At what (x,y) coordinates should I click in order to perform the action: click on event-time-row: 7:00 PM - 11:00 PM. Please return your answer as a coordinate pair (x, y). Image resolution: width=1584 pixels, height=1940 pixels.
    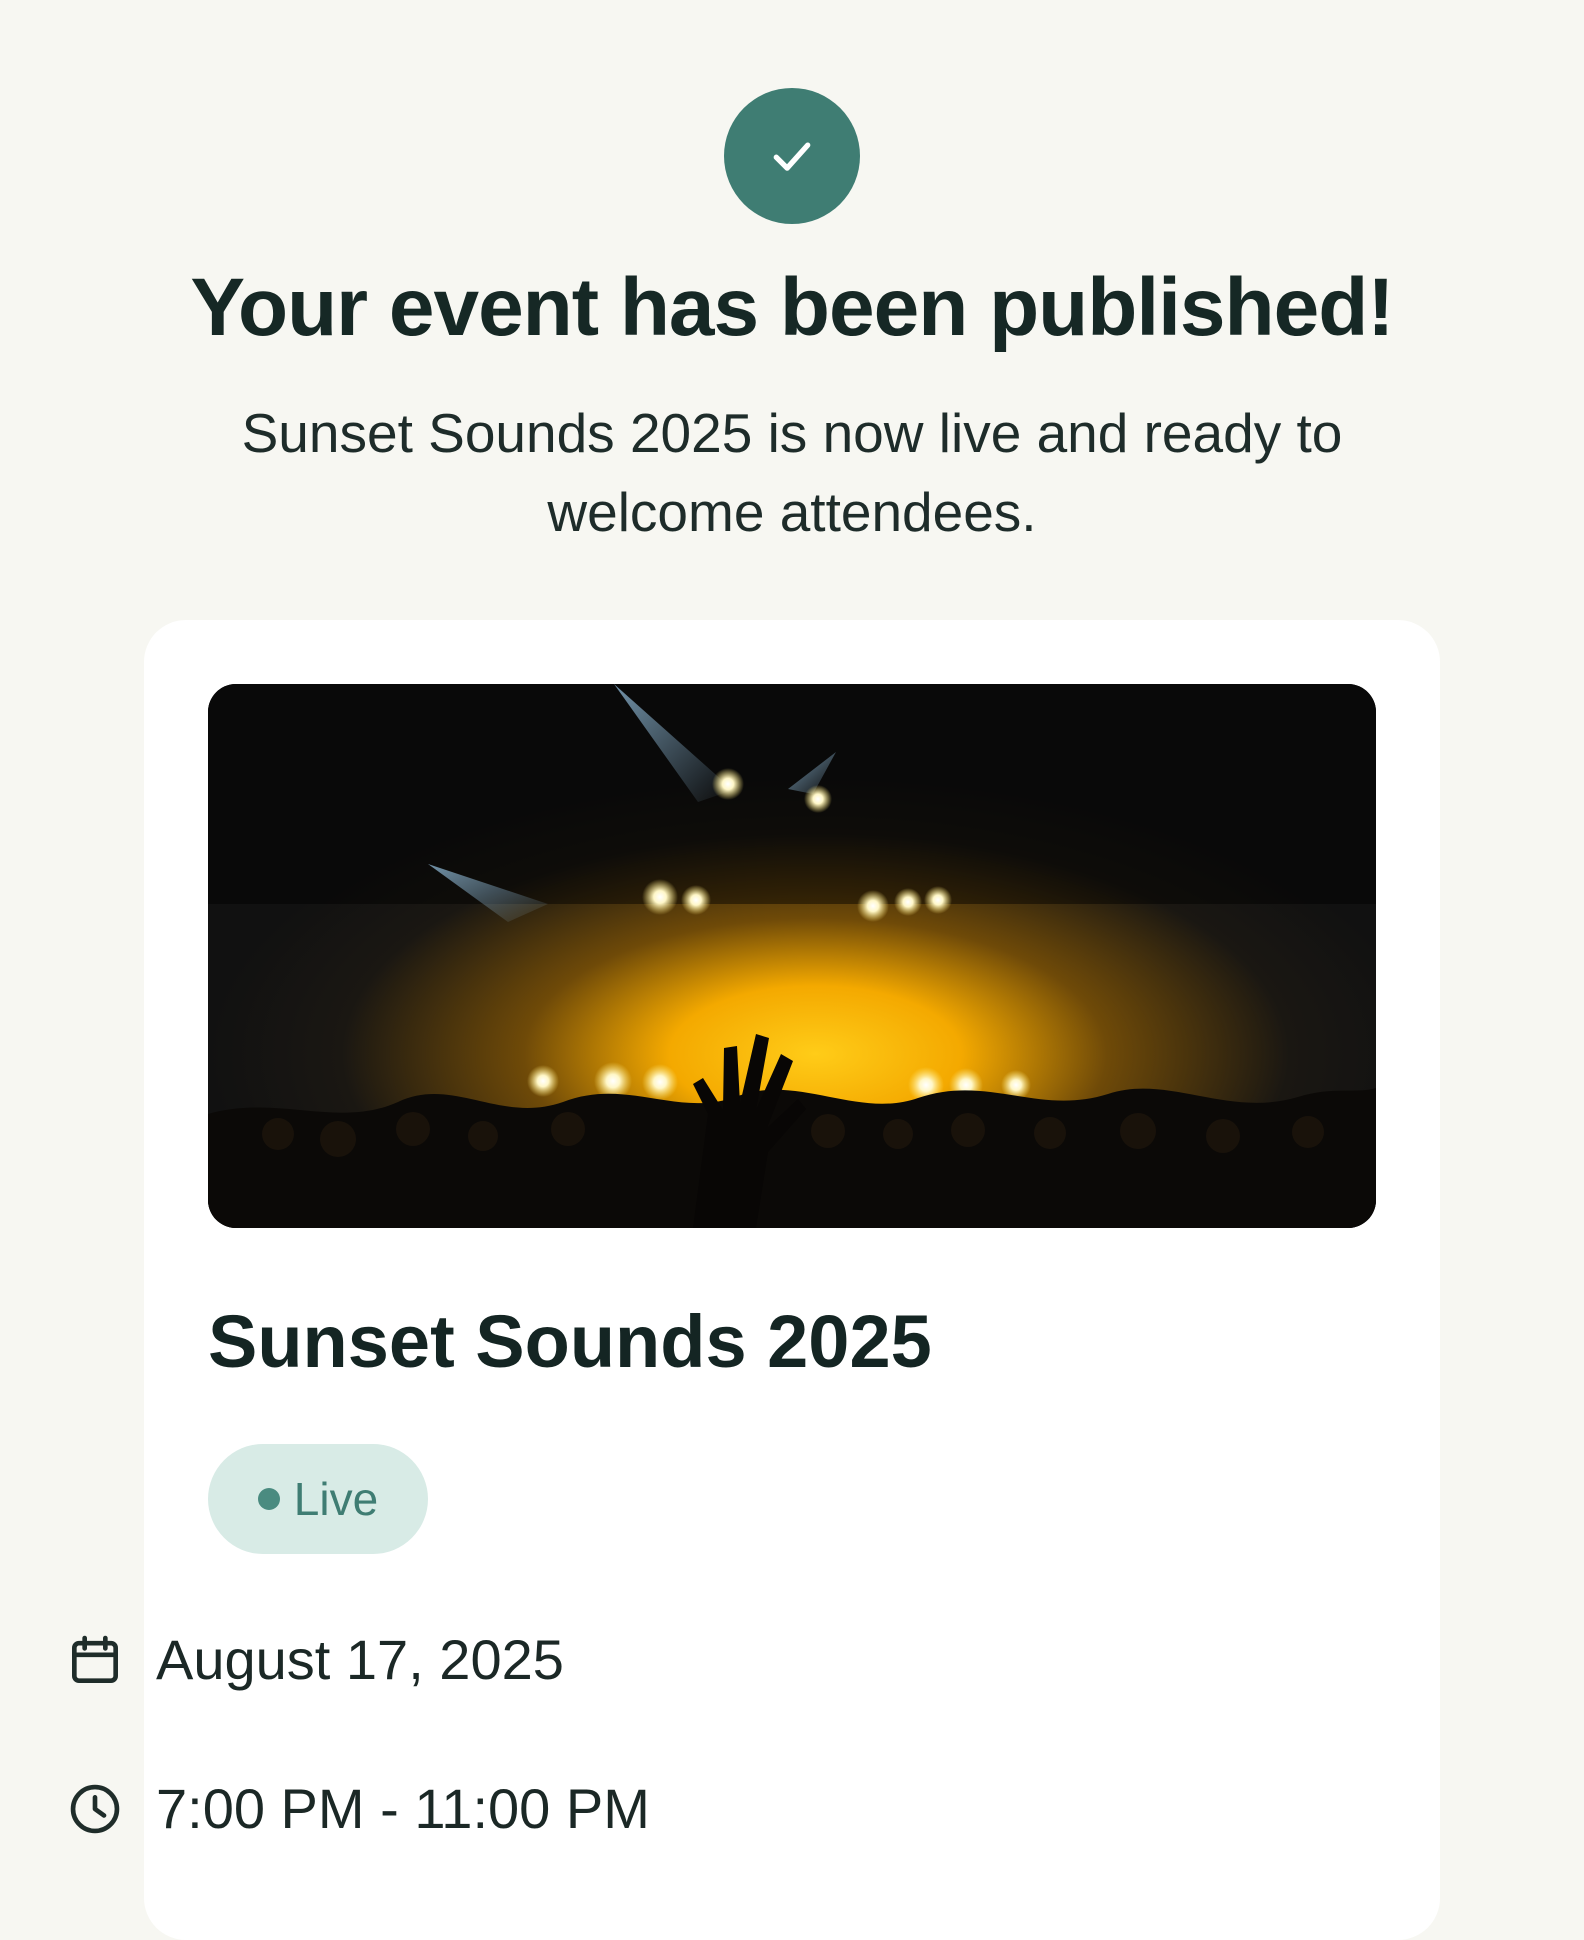
    Looking at the image, I should click on (357, 1809).